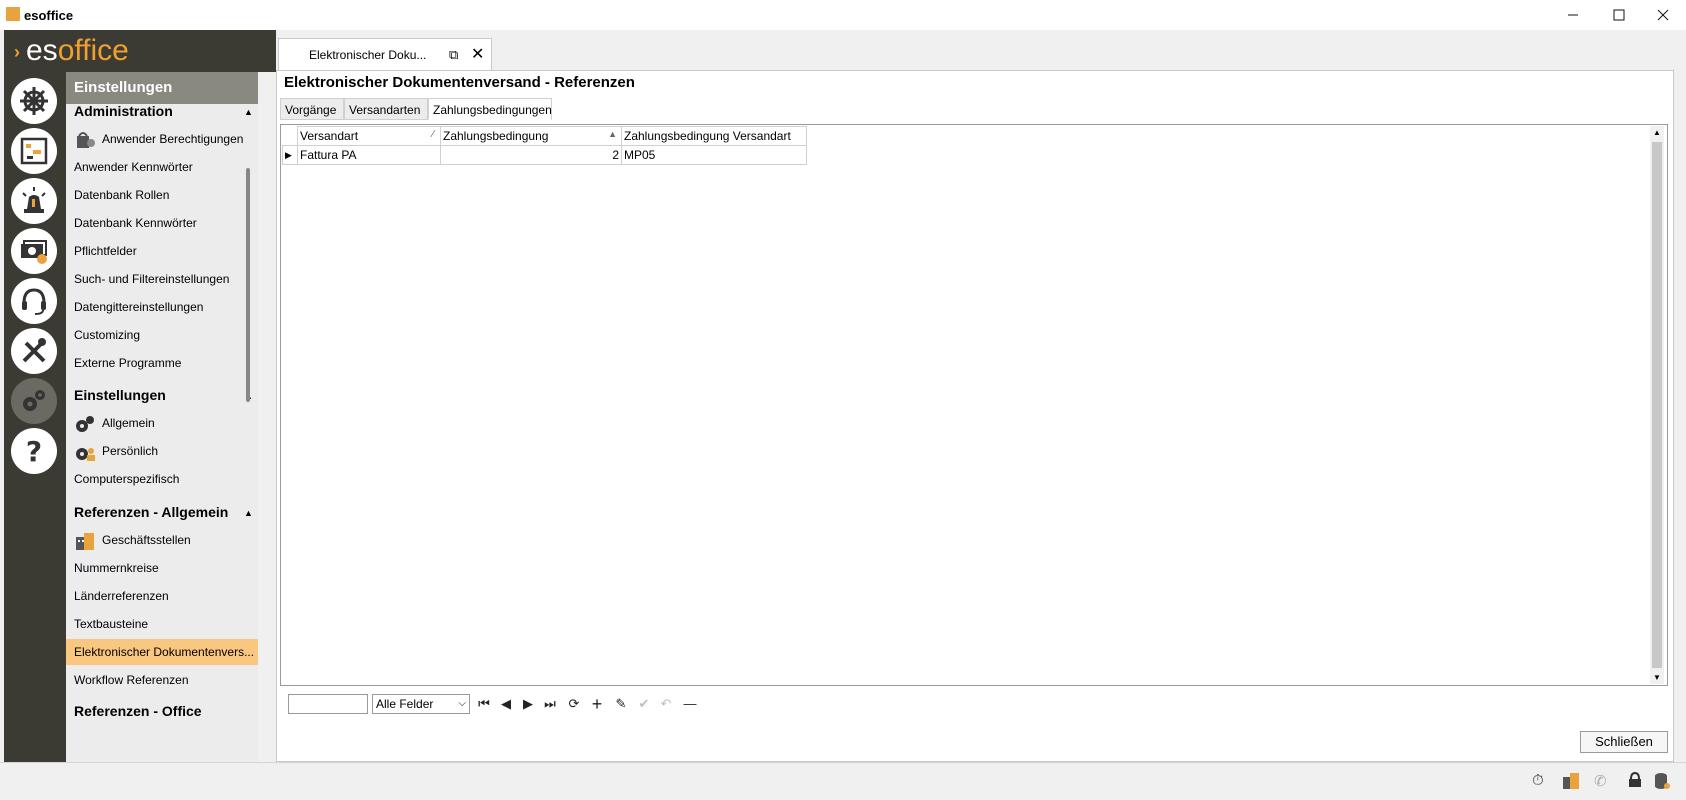  I want to click on last-record-button: ⏭, so click(550, 704).